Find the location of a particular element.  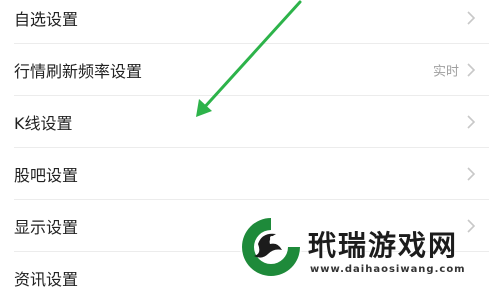

watermark-title: 玳瑞游戏网 is located at coordinates (383, 245).